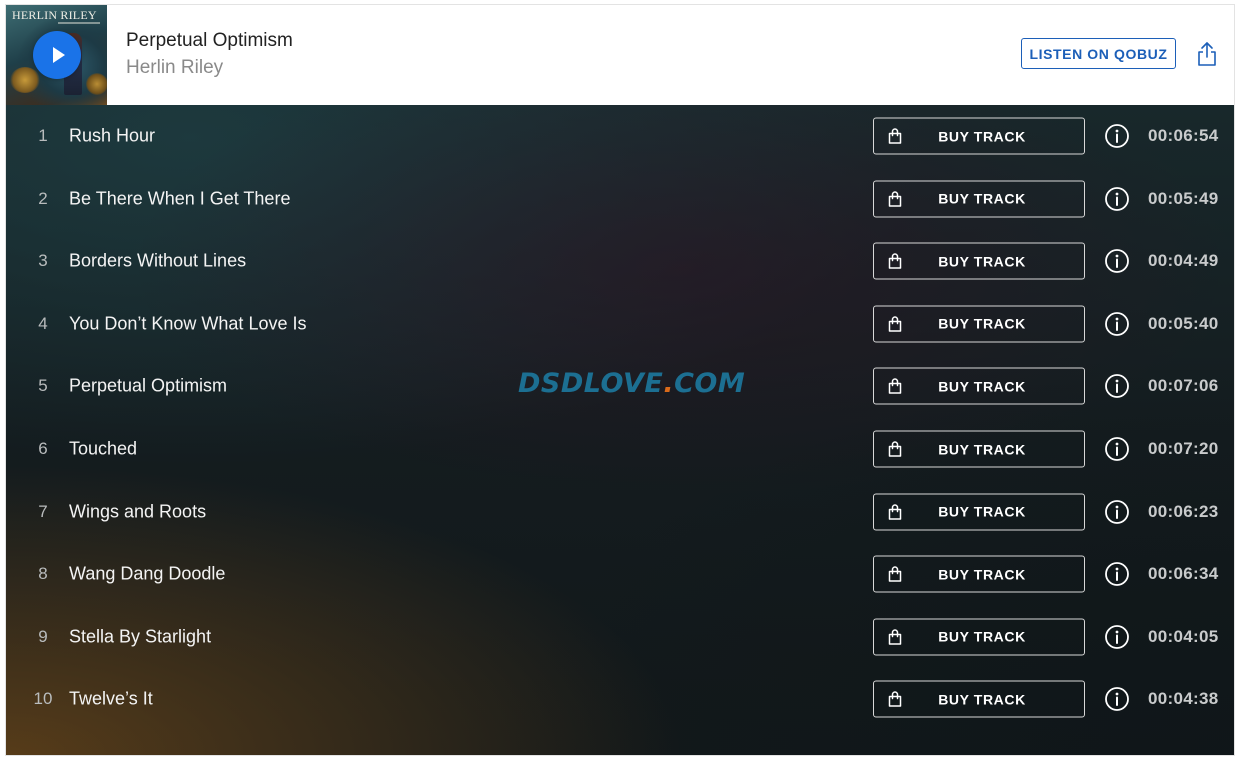 The width and height of the screenshot is (1243, 768). What do you see at coordinates (1183, 636) in the screenshot?
I see `track-duration: 00:04:05` at bounding box center [1183, 636].